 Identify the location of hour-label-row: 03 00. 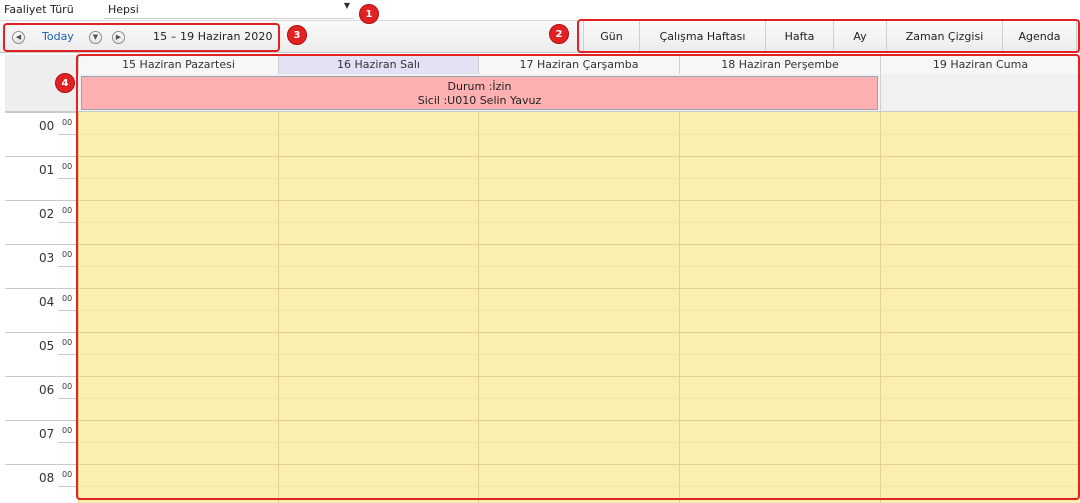
(41, 266).